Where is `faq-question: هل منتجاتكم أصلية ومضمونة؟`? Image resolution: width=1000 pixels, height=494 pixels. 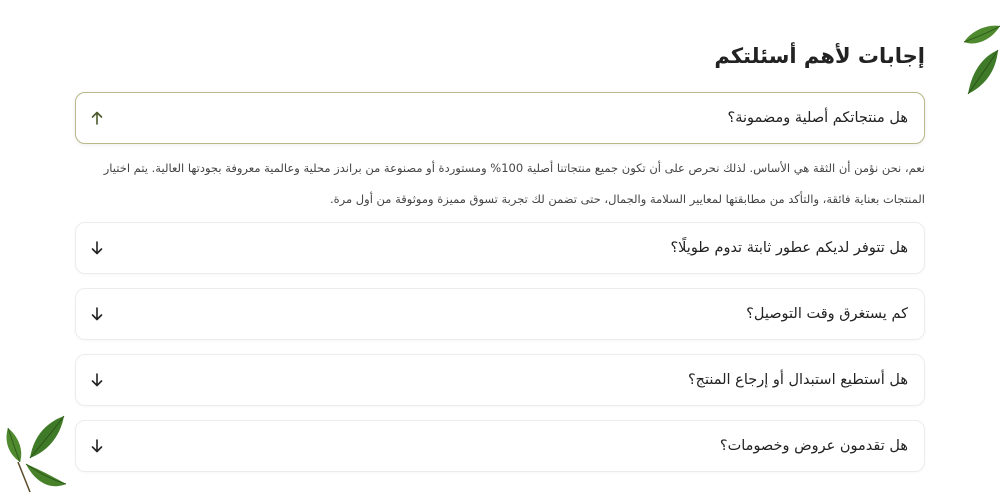
faq-question: هل منتجاتكم أصلية ومضمونة؟ is located at coordinates (817, 118).